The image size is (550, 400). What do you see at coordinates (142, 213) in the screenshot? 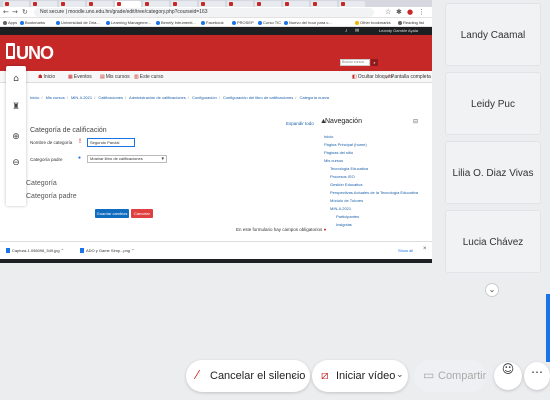
I see `cancel-button: Cancelar` at bounding box center [142, 213].